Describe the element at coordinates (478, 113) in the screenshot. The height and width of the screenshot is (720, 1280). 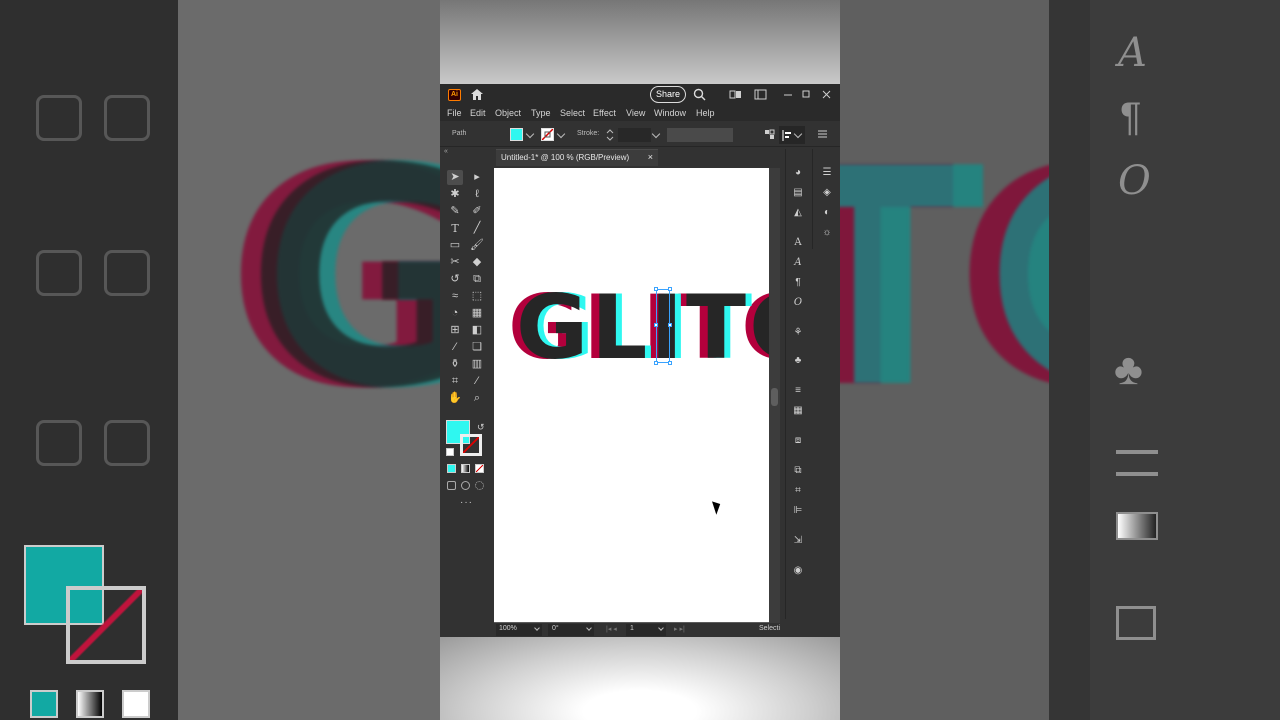
I see `menu-edit: Edit` at that location.